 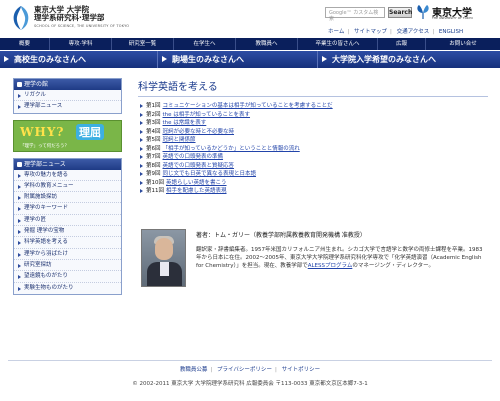 What do you see at coordinates (355, 14) in the screenshot?
I see `search-input: Google™ カスタム検索` at bounding box center [355, 14].